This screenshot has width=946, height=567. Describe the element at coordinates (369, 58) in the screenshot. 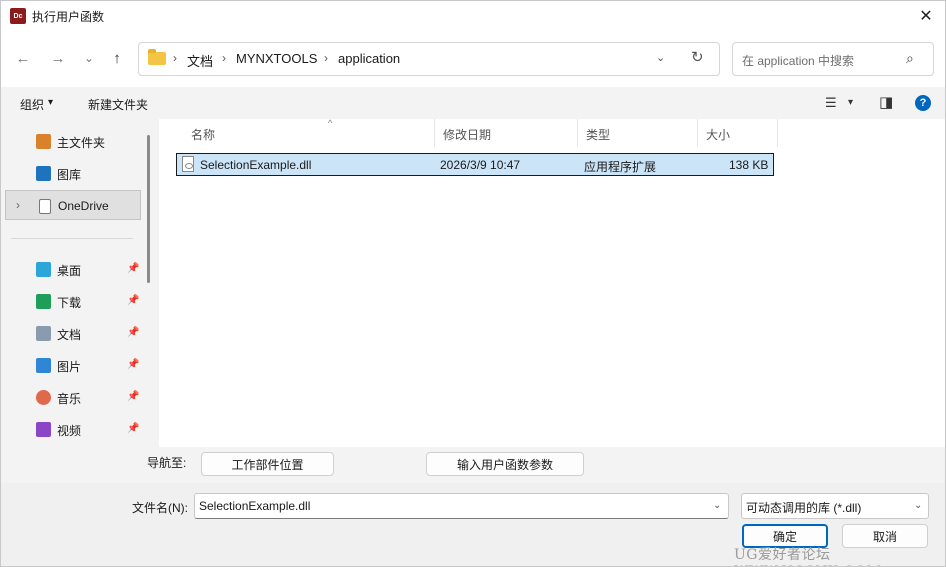

I see `breadcrumb-application: application` at that location.